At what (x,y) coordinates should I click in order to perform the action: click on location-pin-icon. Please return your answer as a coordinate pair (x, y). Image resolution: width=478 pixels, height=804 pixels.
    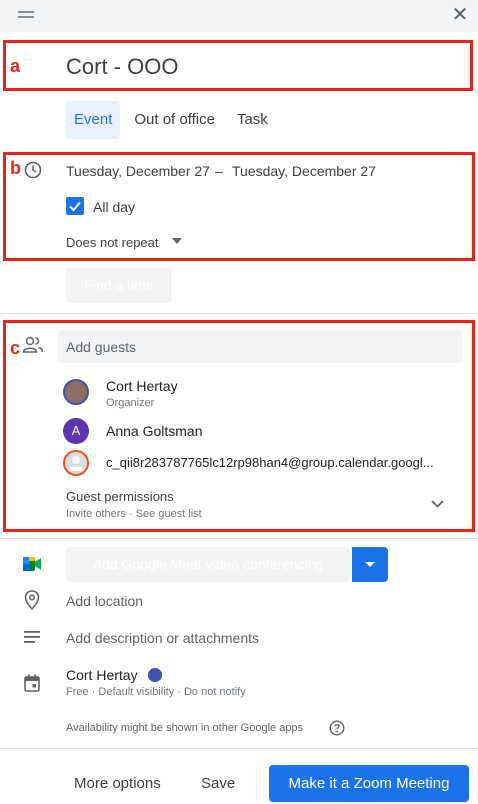
    Looking at the image, I should click on (32, 600).